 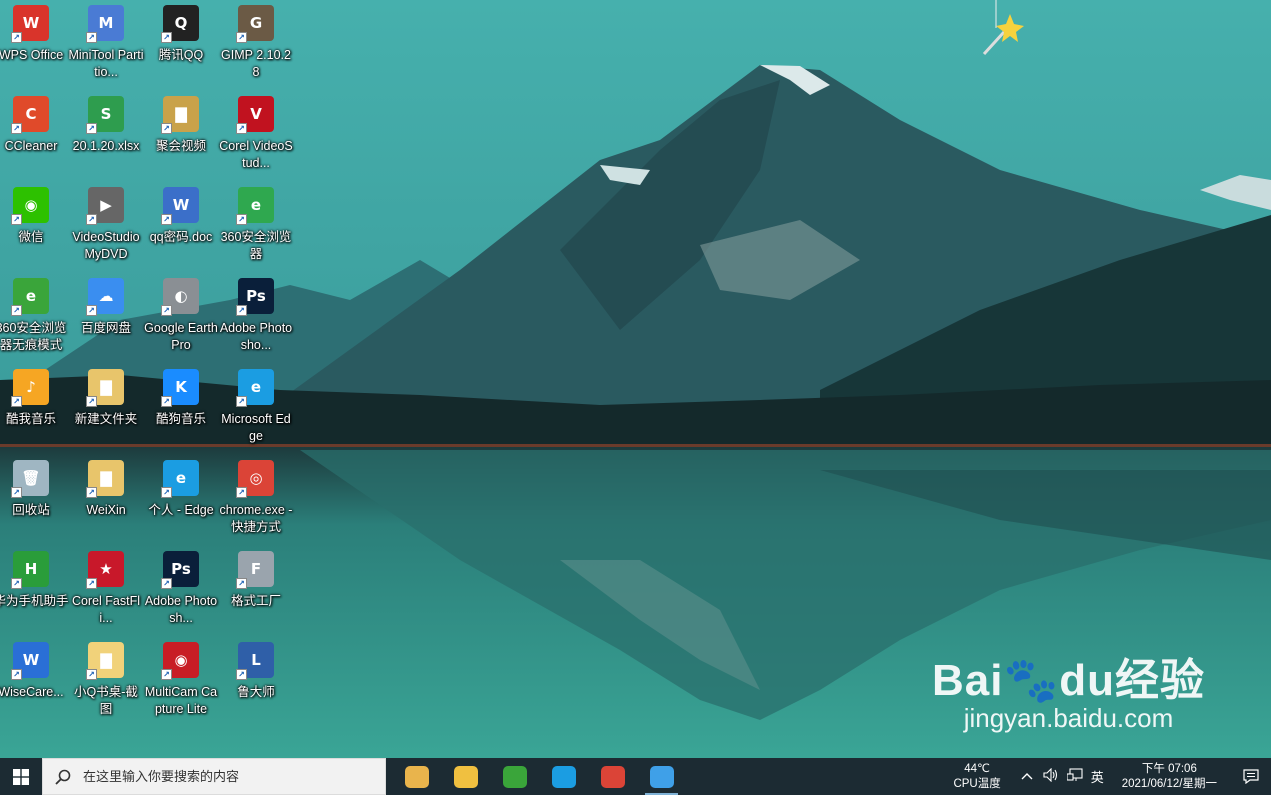 I want to click on desktop-icon: W ↗ qq密码.doc, so click(x=181, y=227).